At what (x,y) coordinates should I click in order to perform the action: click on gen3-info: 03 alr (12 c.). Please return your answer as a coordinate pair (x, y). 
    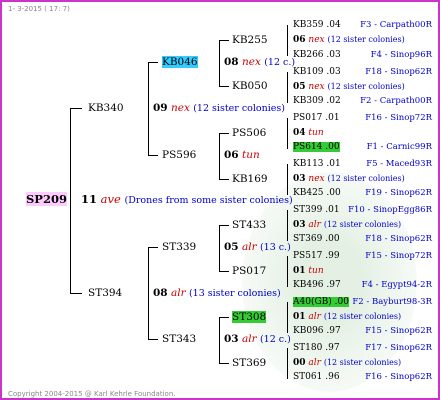
    Looking at the image, I should click on (257, 339).